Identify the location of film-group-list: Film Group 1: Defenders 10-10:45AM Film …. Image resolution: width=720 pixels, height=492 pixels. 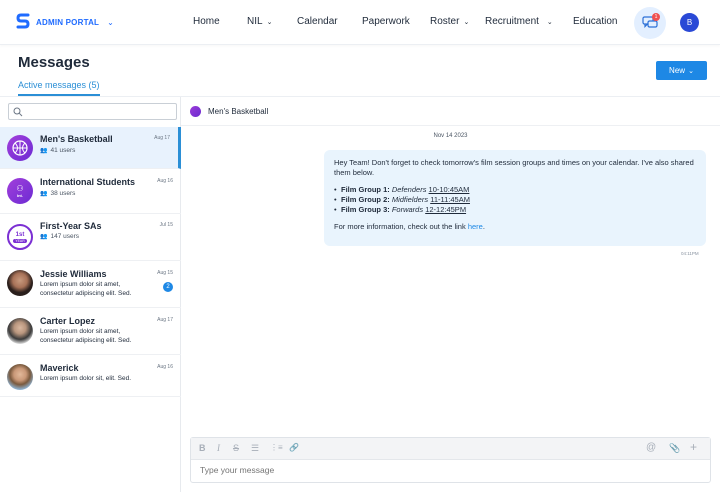
(515, 200).